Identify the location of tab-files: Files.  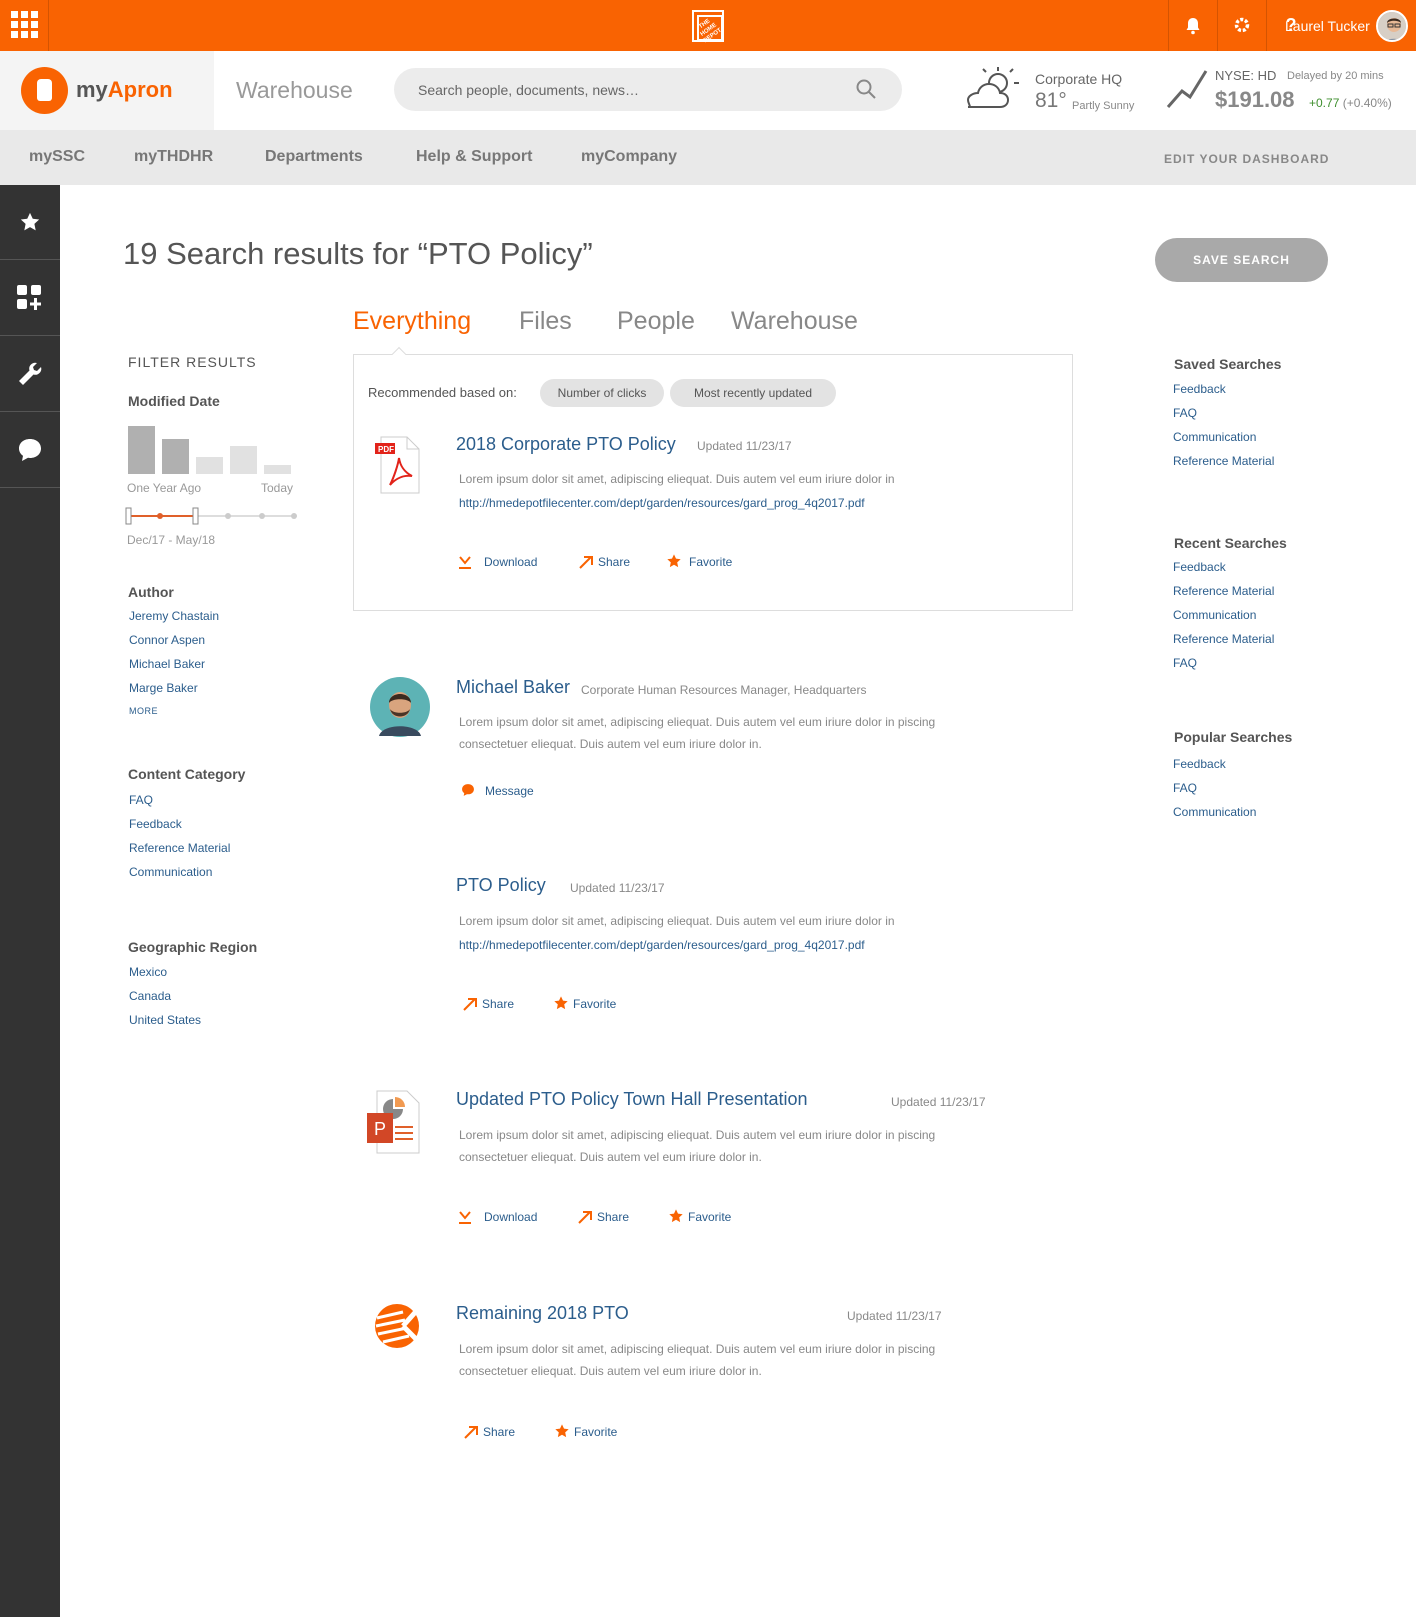
(545, 321).